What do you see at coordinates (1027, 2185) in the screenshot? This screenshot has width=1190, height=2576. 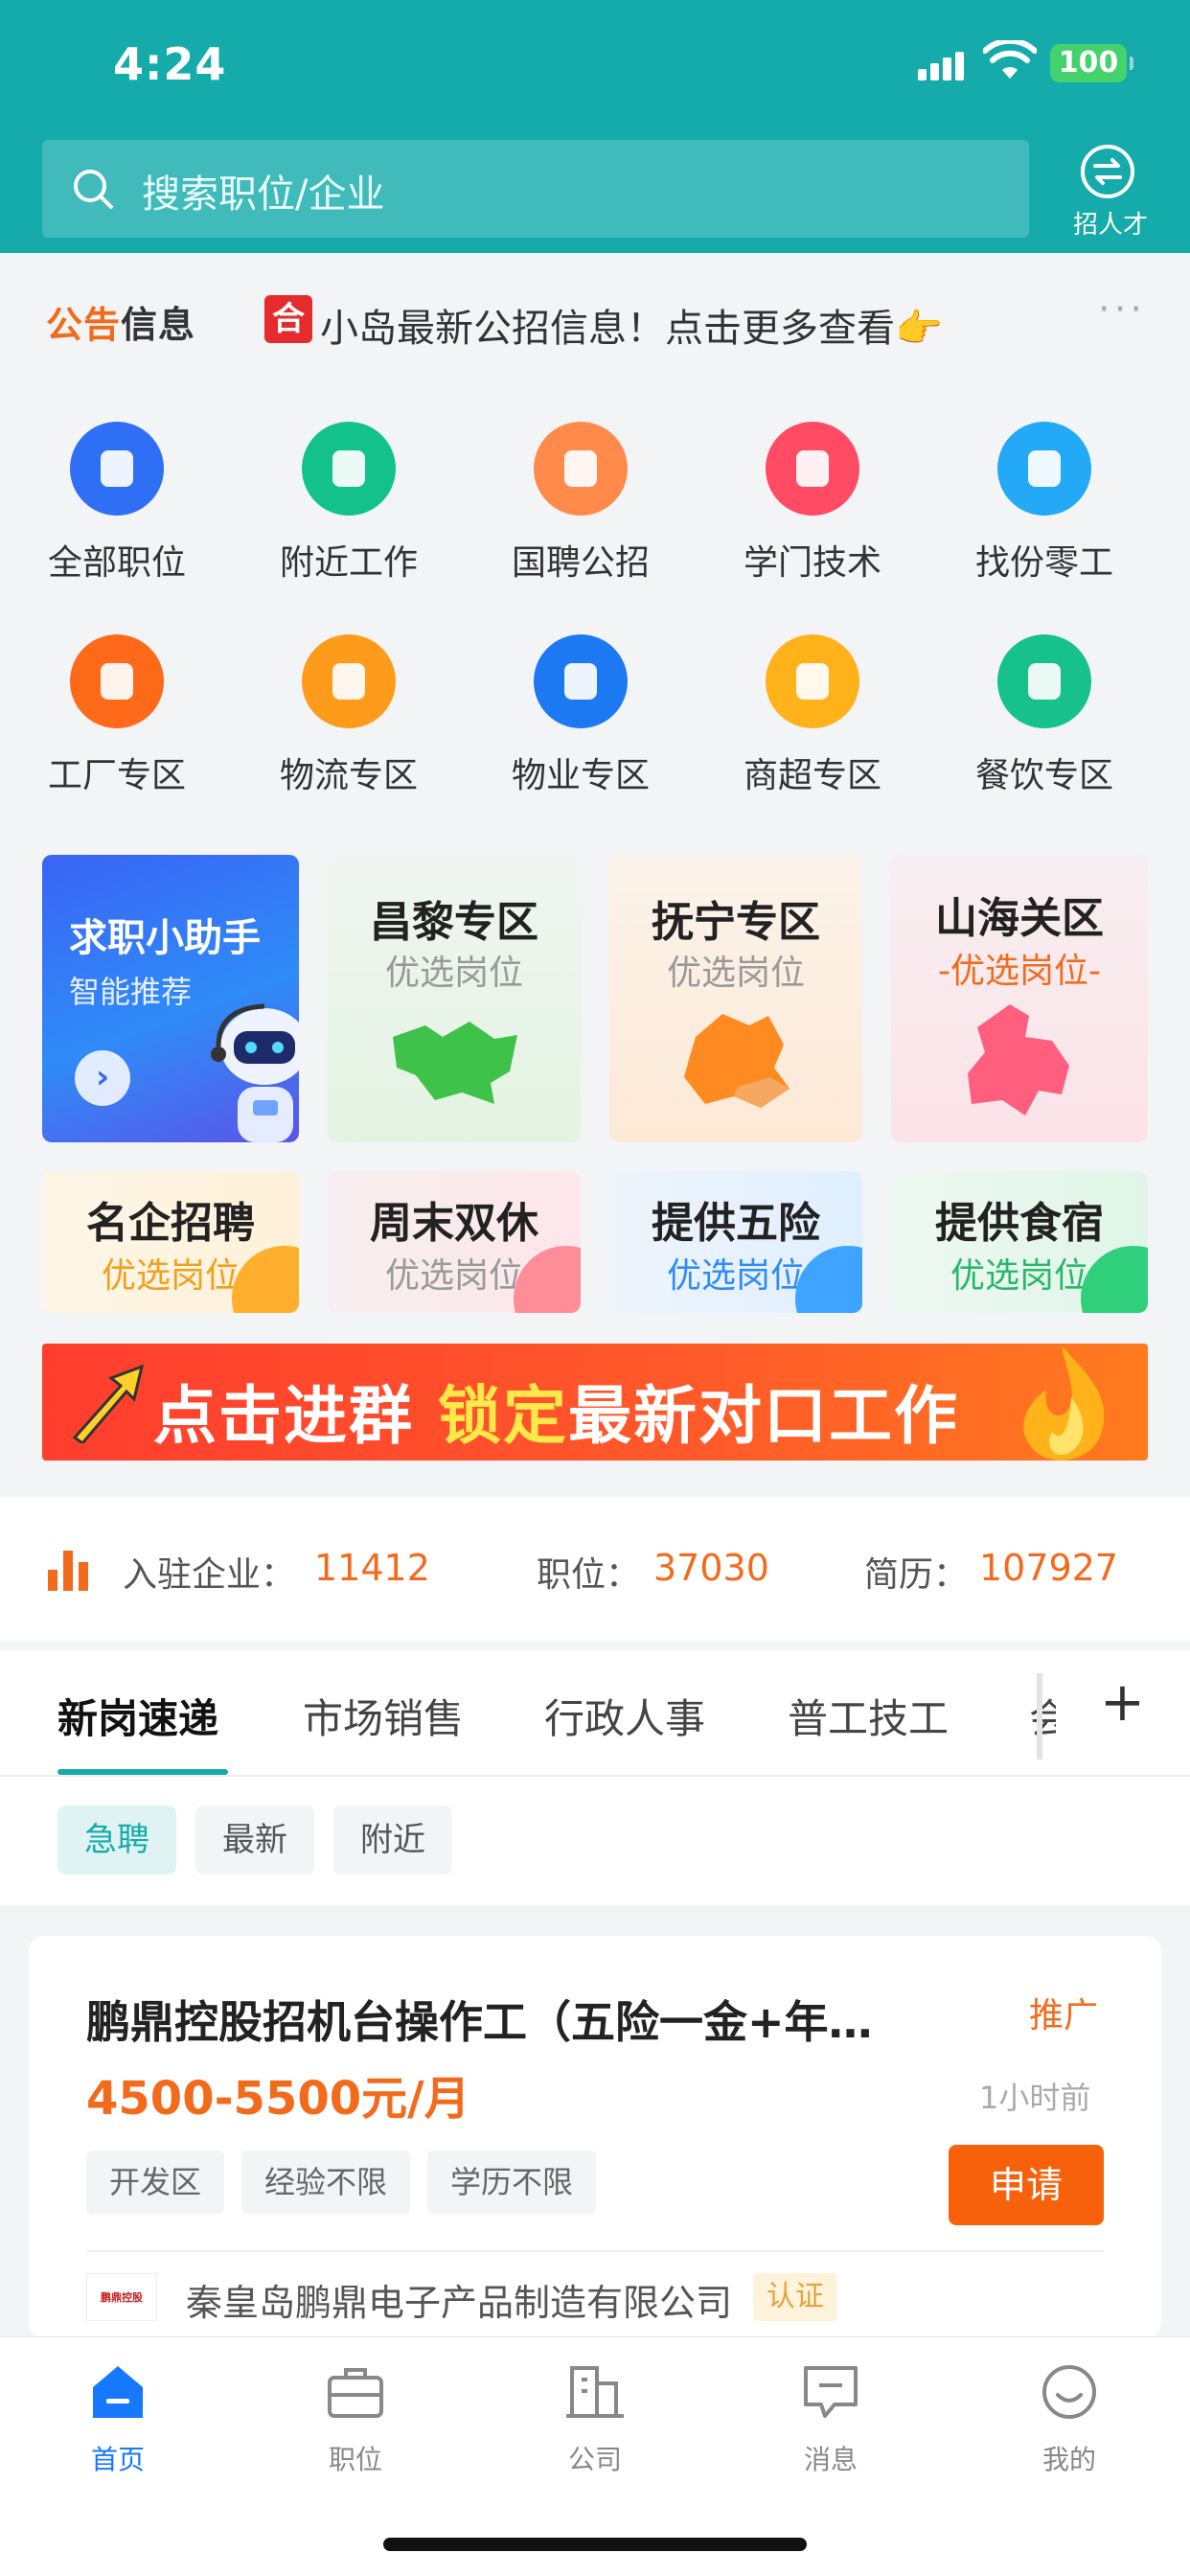 I see `apply-button: 申请` at bounding box center [1027, 2185].